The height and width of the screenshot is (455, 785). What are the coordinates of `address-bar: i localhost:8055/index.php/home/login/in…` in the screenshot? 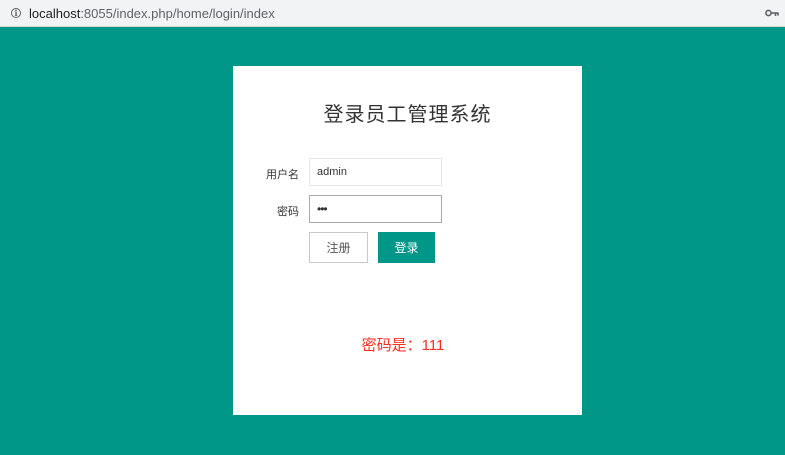 It's located at (392, 13).